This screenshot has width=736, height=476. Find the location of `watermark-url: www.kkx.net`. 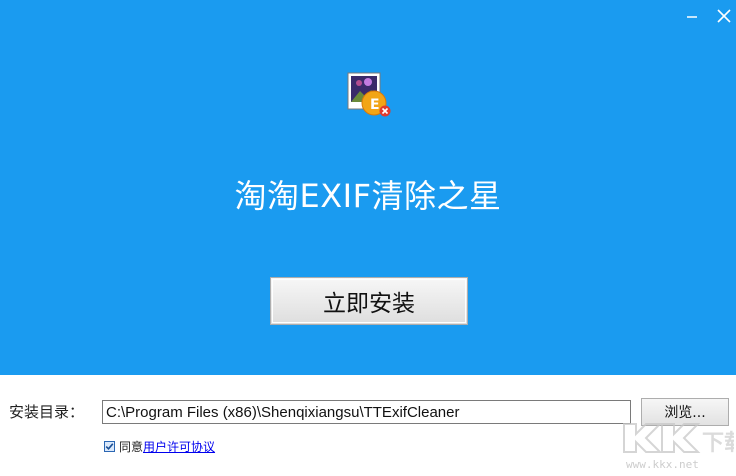

watermark-url: www.kkx.net is located at coordinates (662, 464).